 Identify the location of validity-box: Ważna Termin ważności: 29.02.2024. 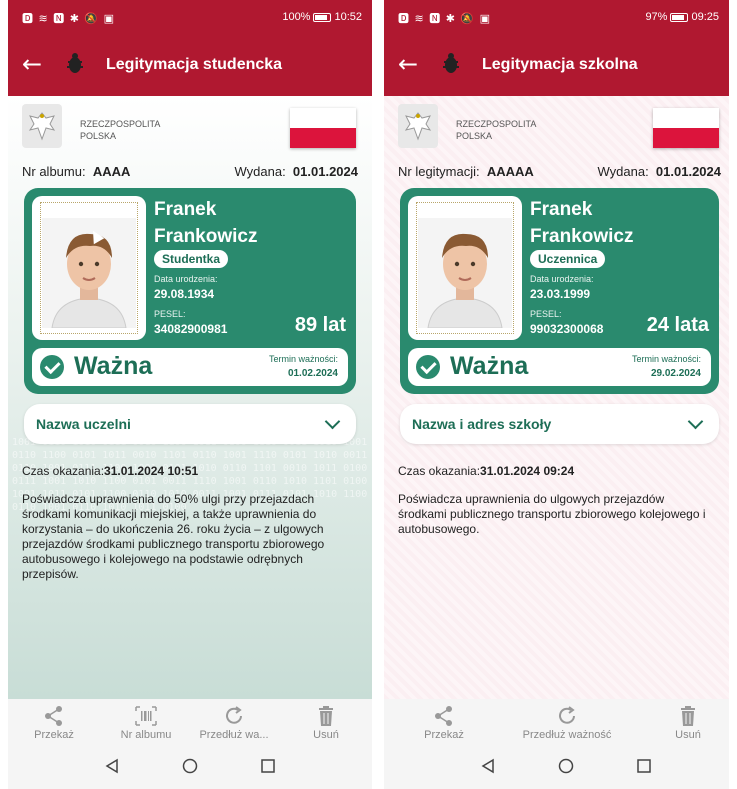
(559, 367).